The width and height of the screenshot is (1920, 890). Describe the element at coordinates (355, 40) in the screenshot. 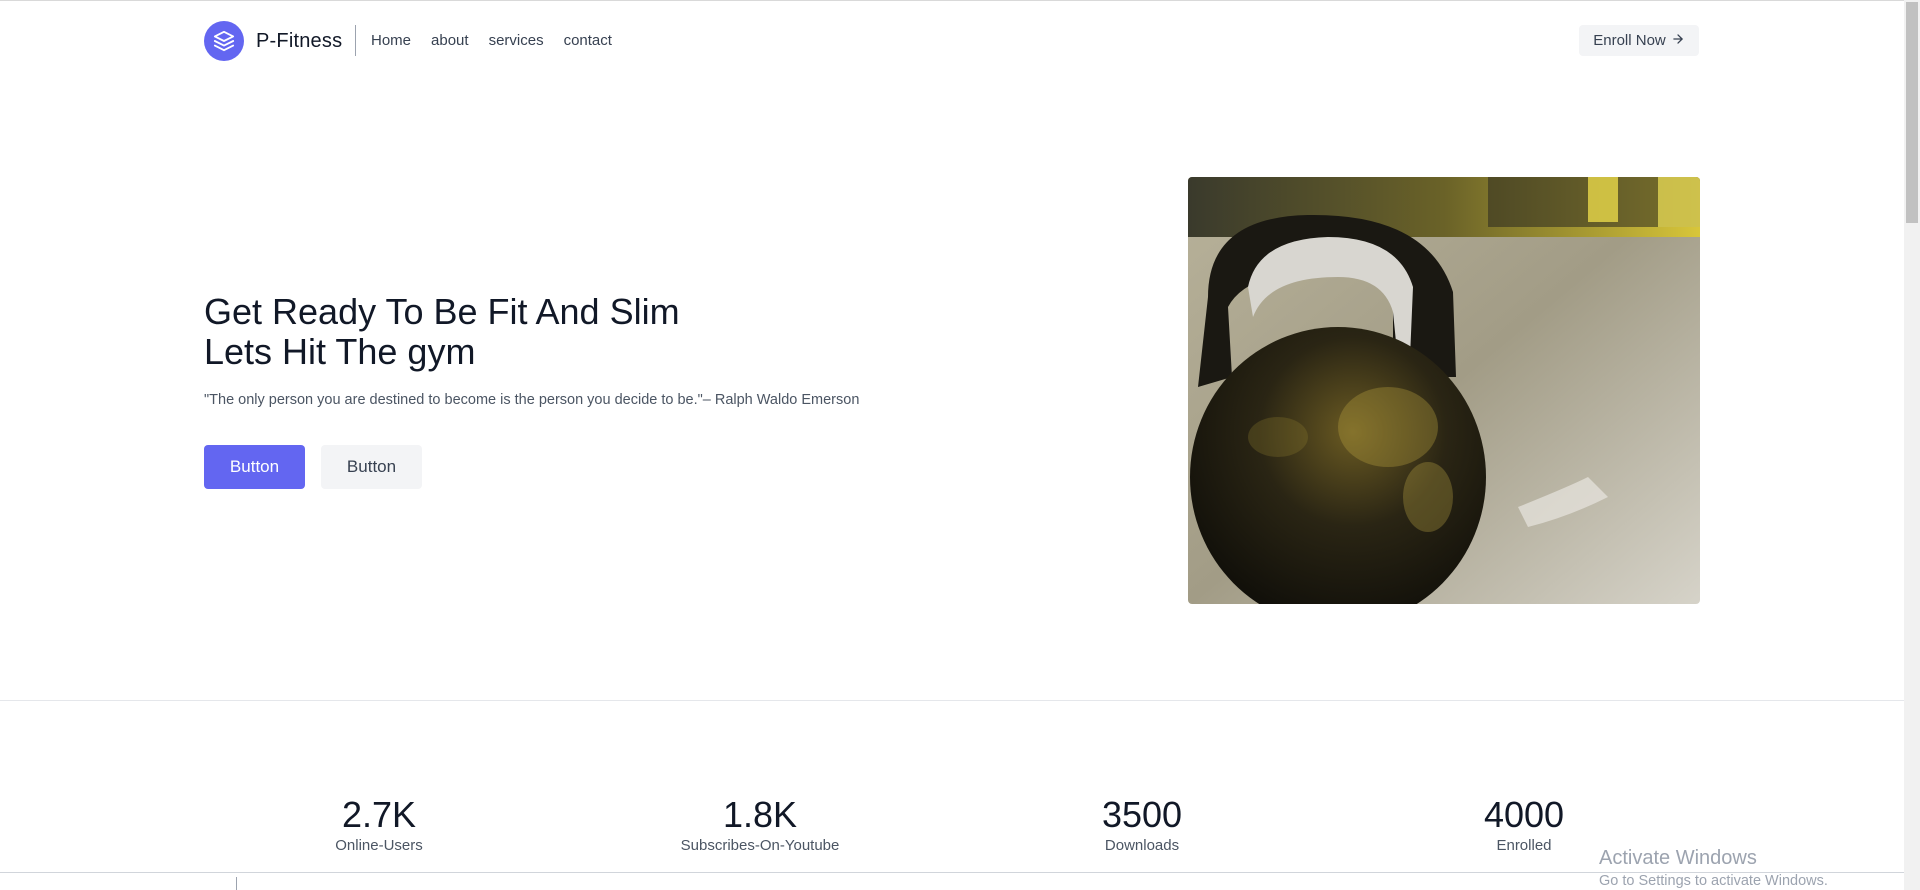

I see `nav-divider` at that location.